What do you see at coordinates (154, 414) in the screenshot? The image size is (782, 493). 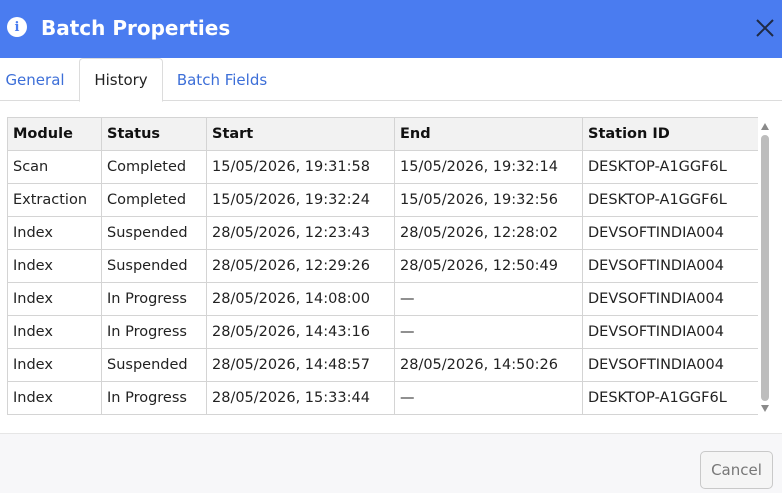 I see `cell-status` at bounding box center [154, 414].